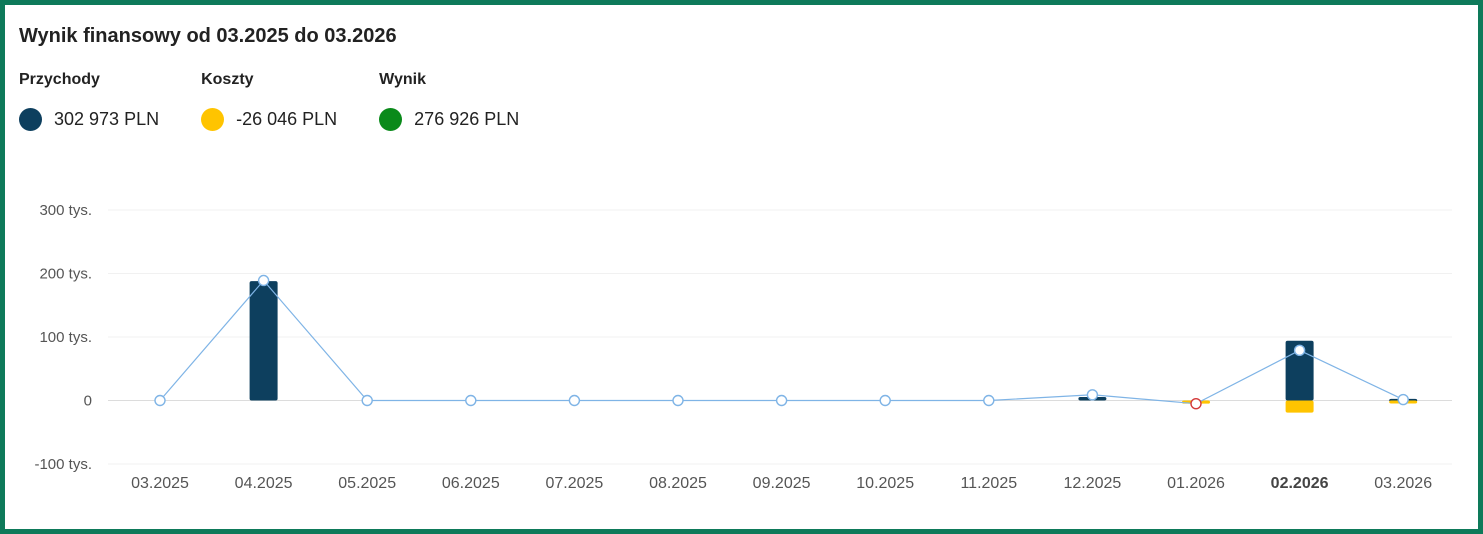  What do you see at coordinates (367, 483) in the screenshot?
I see `x-tick-label: 05.2025` at bounding box center [367, 483].